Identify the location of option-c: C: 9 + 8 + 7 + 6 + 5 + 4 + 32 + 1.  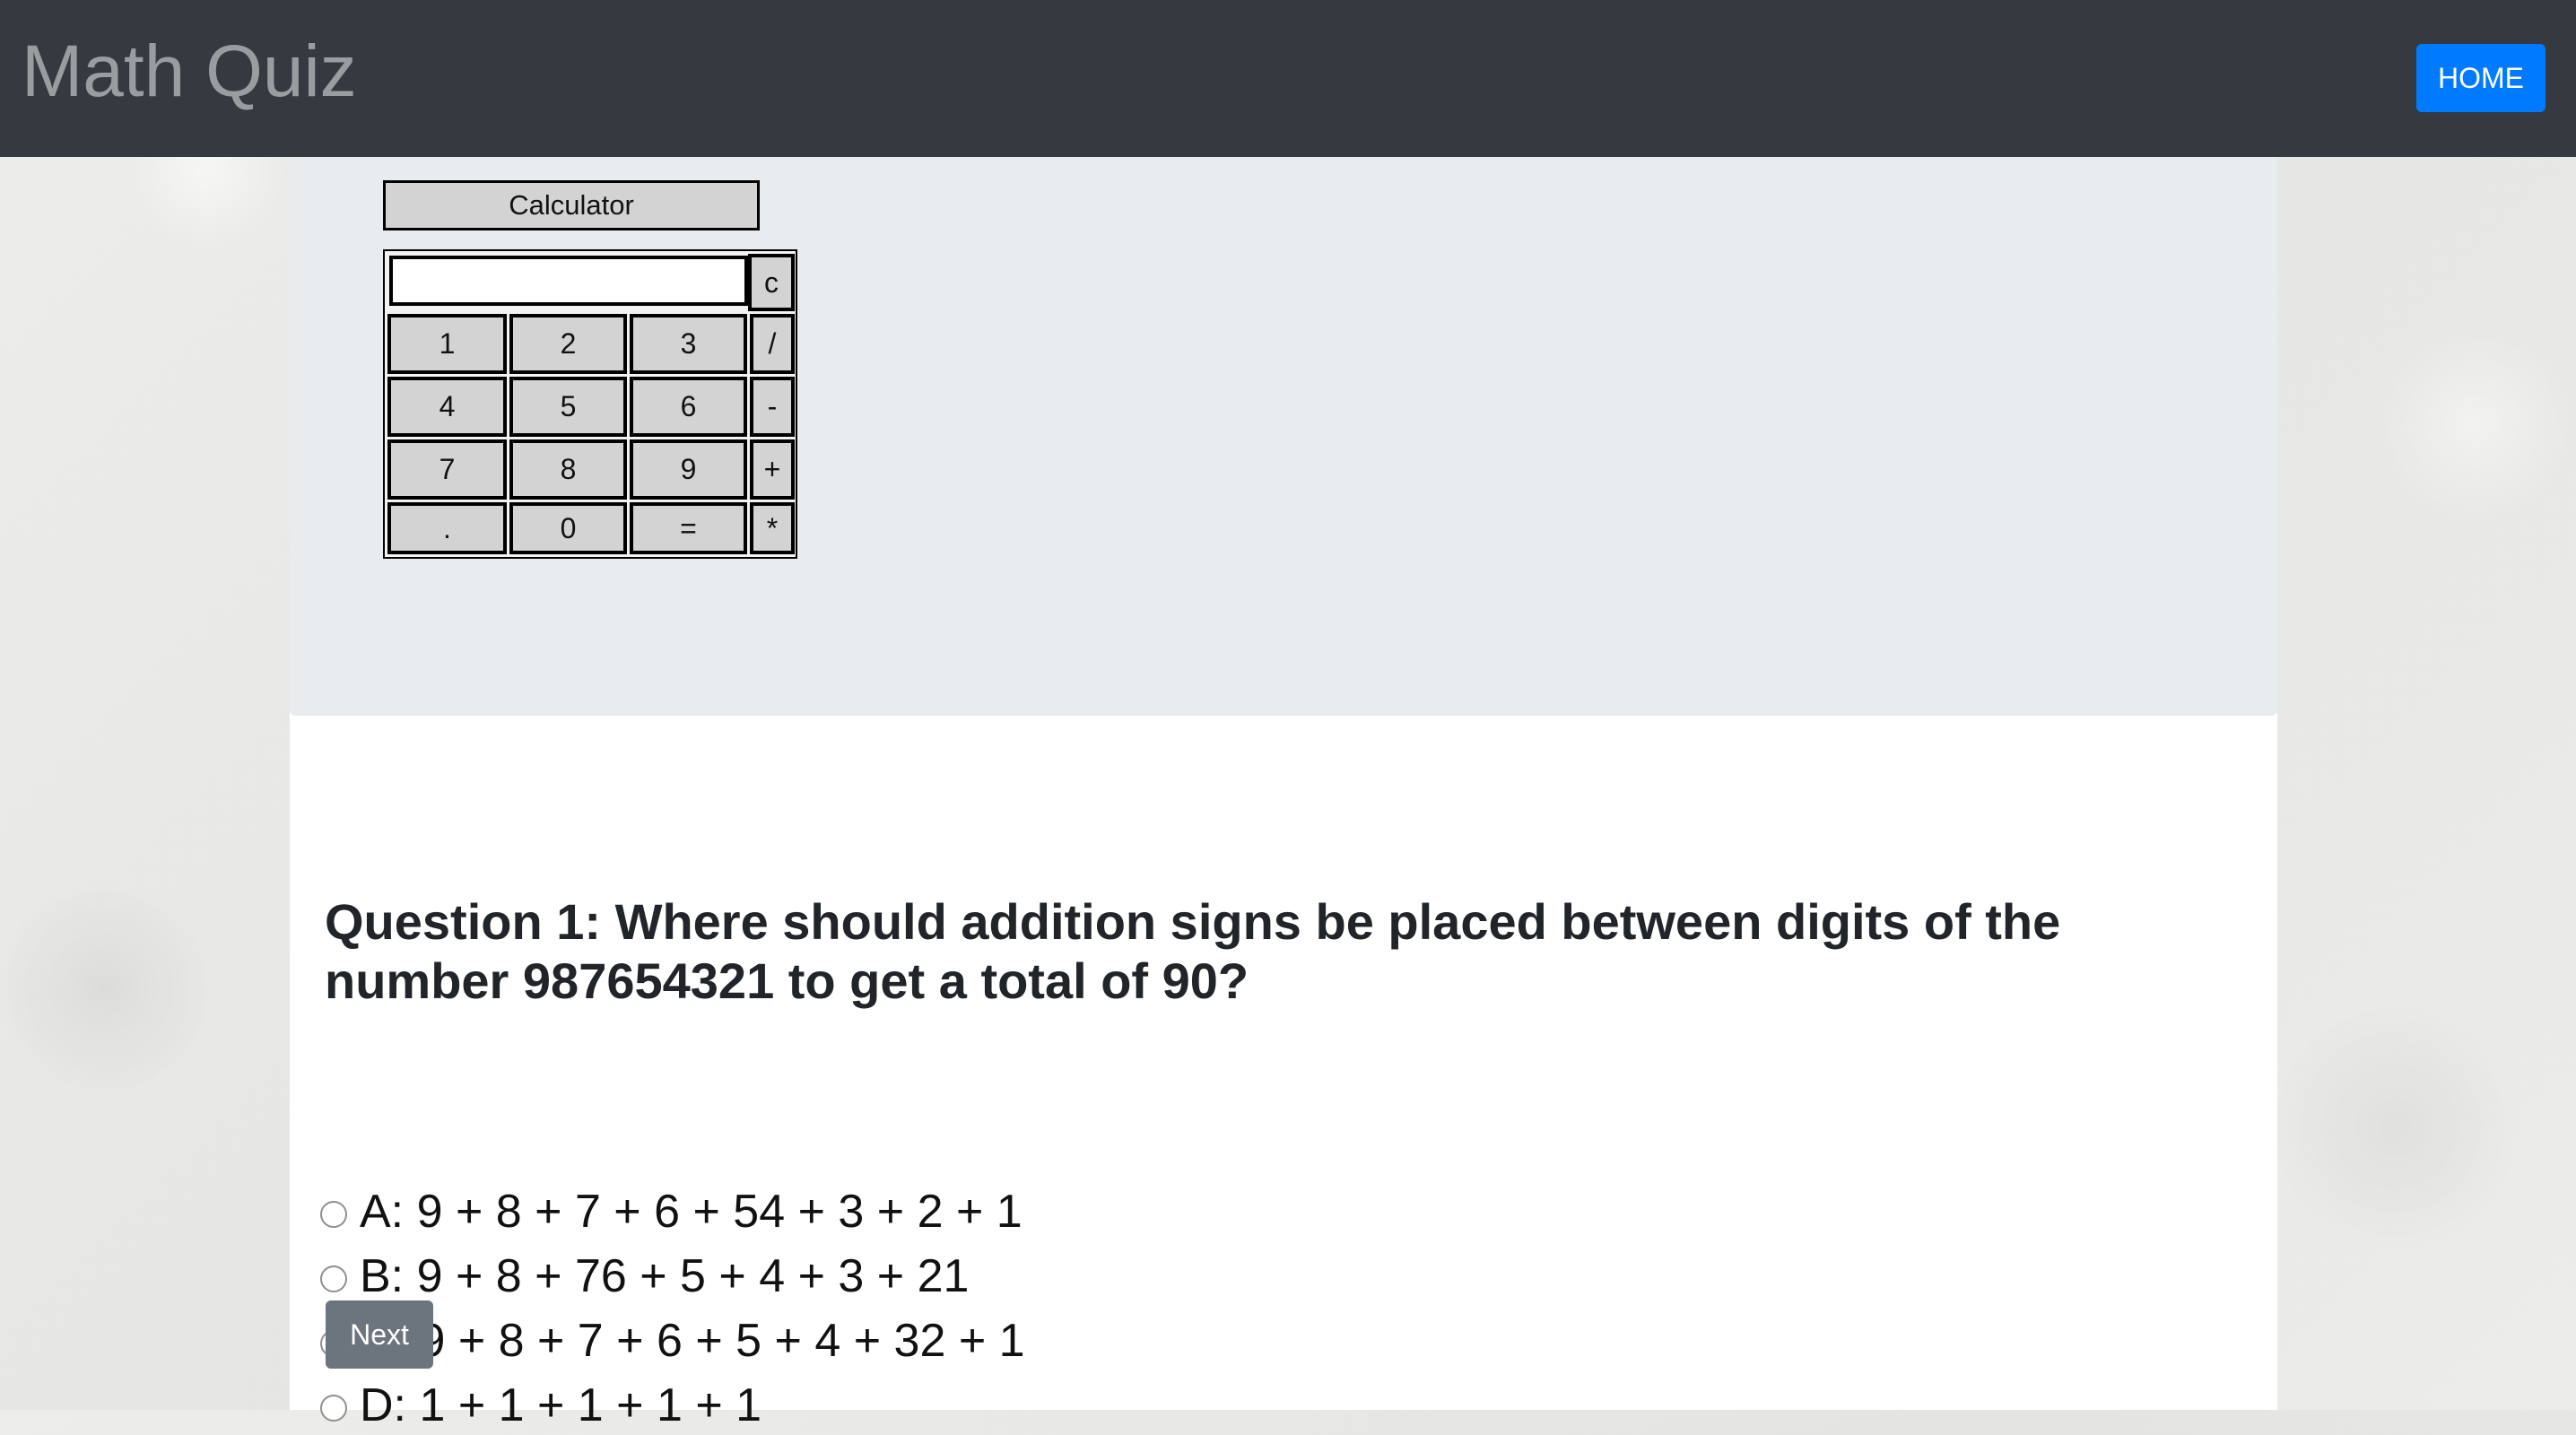
(858, 1340).